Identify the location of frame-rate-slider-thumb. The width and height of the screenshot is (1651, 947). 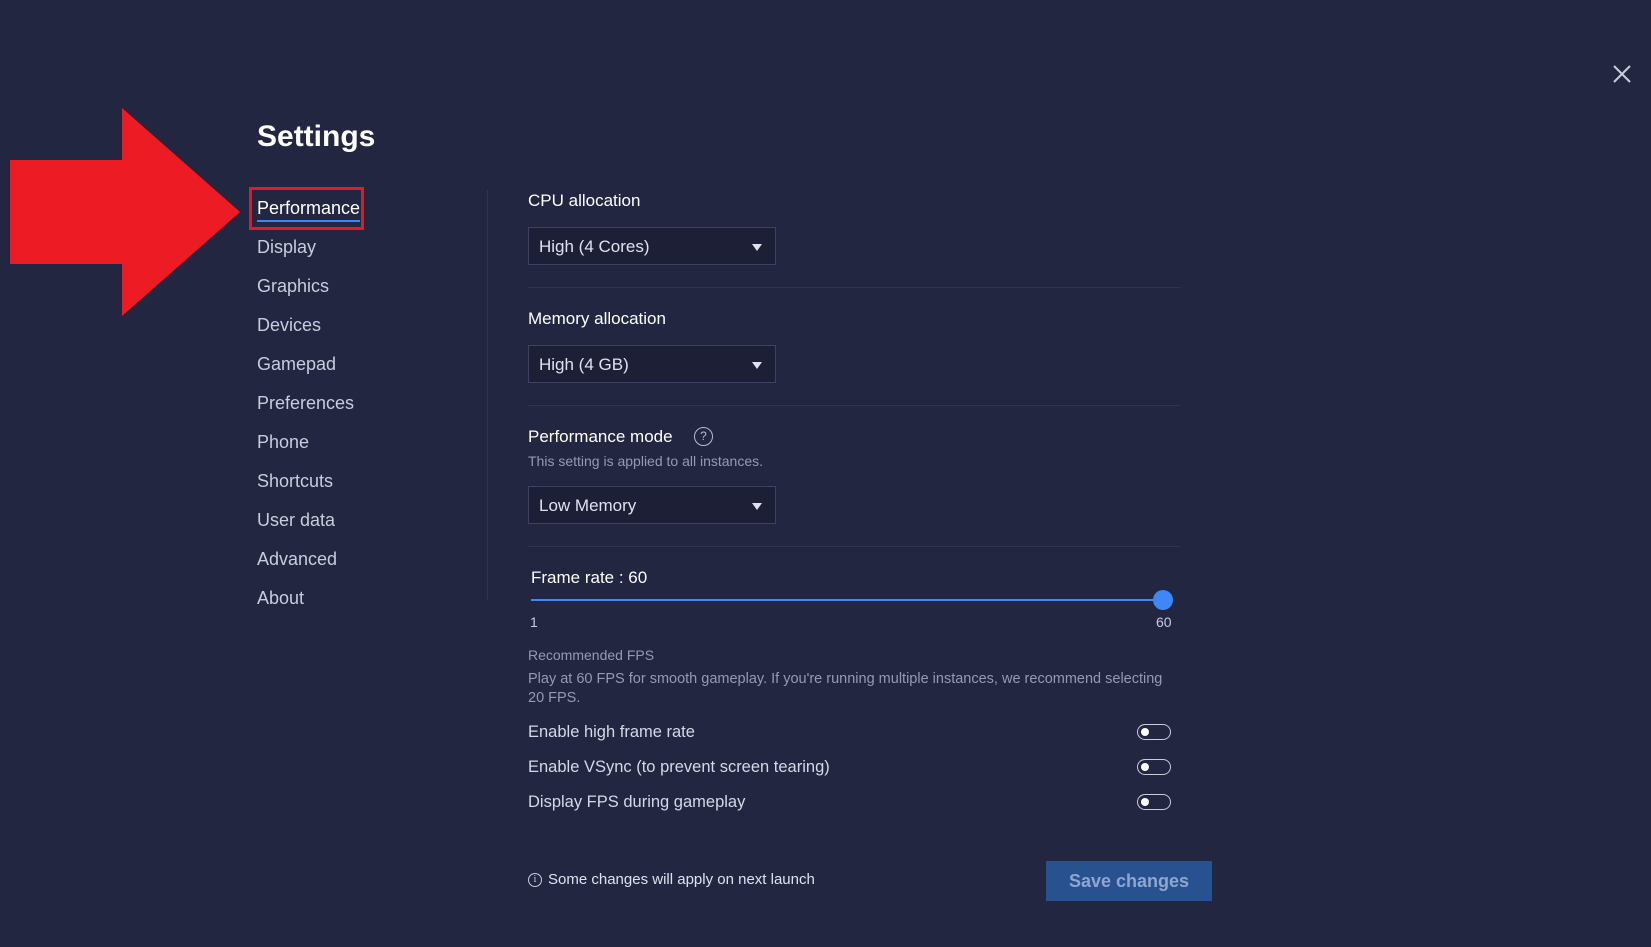
(1163, 600).